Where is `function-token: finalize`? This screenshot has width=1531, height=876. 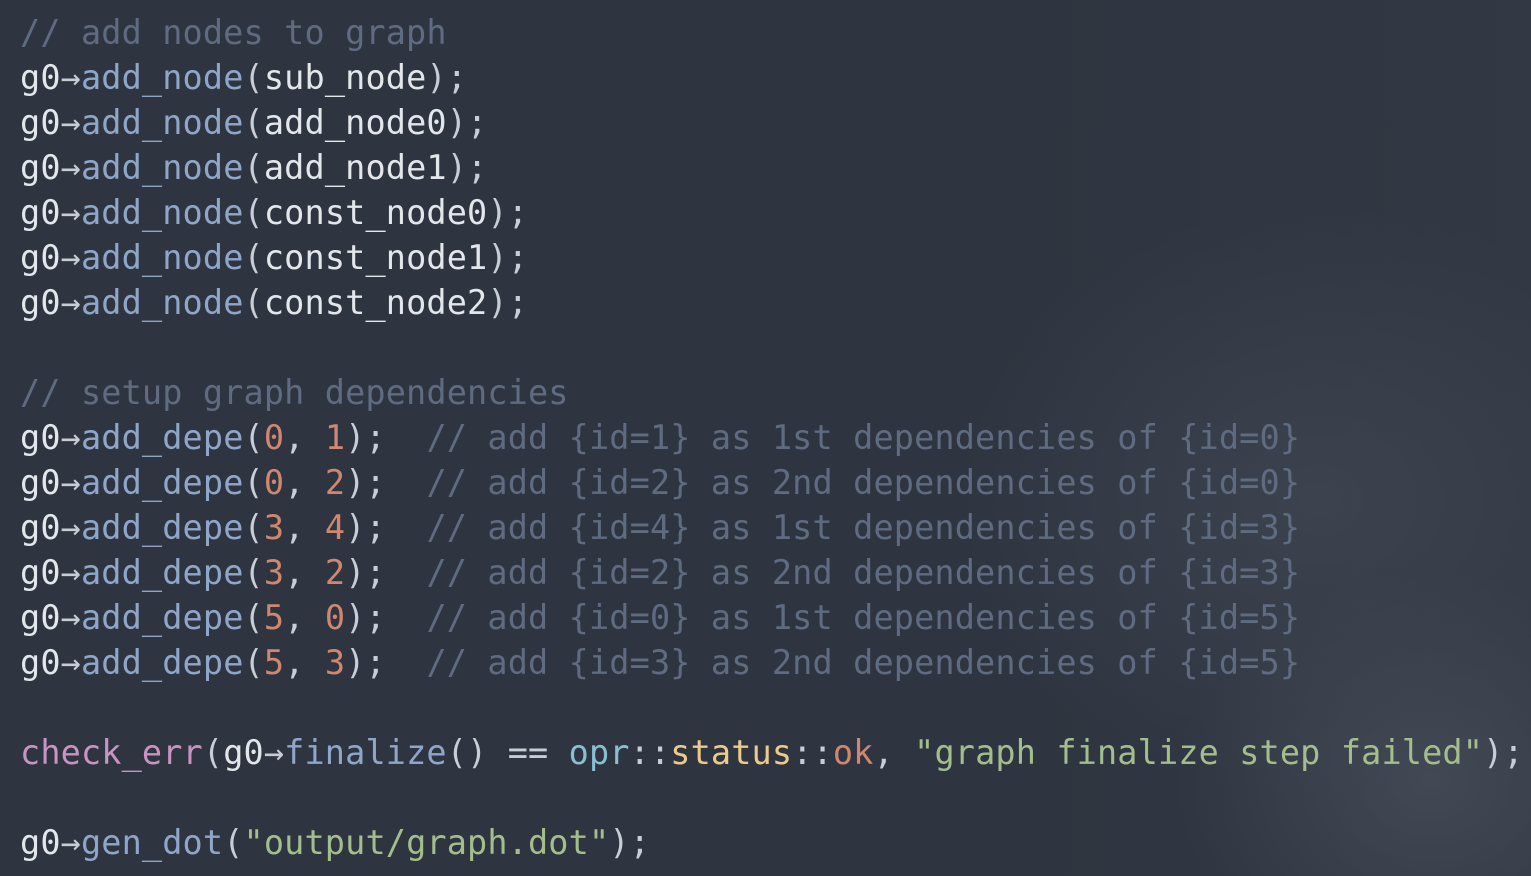 function-token: finalize is located at coordinates (365, 752).